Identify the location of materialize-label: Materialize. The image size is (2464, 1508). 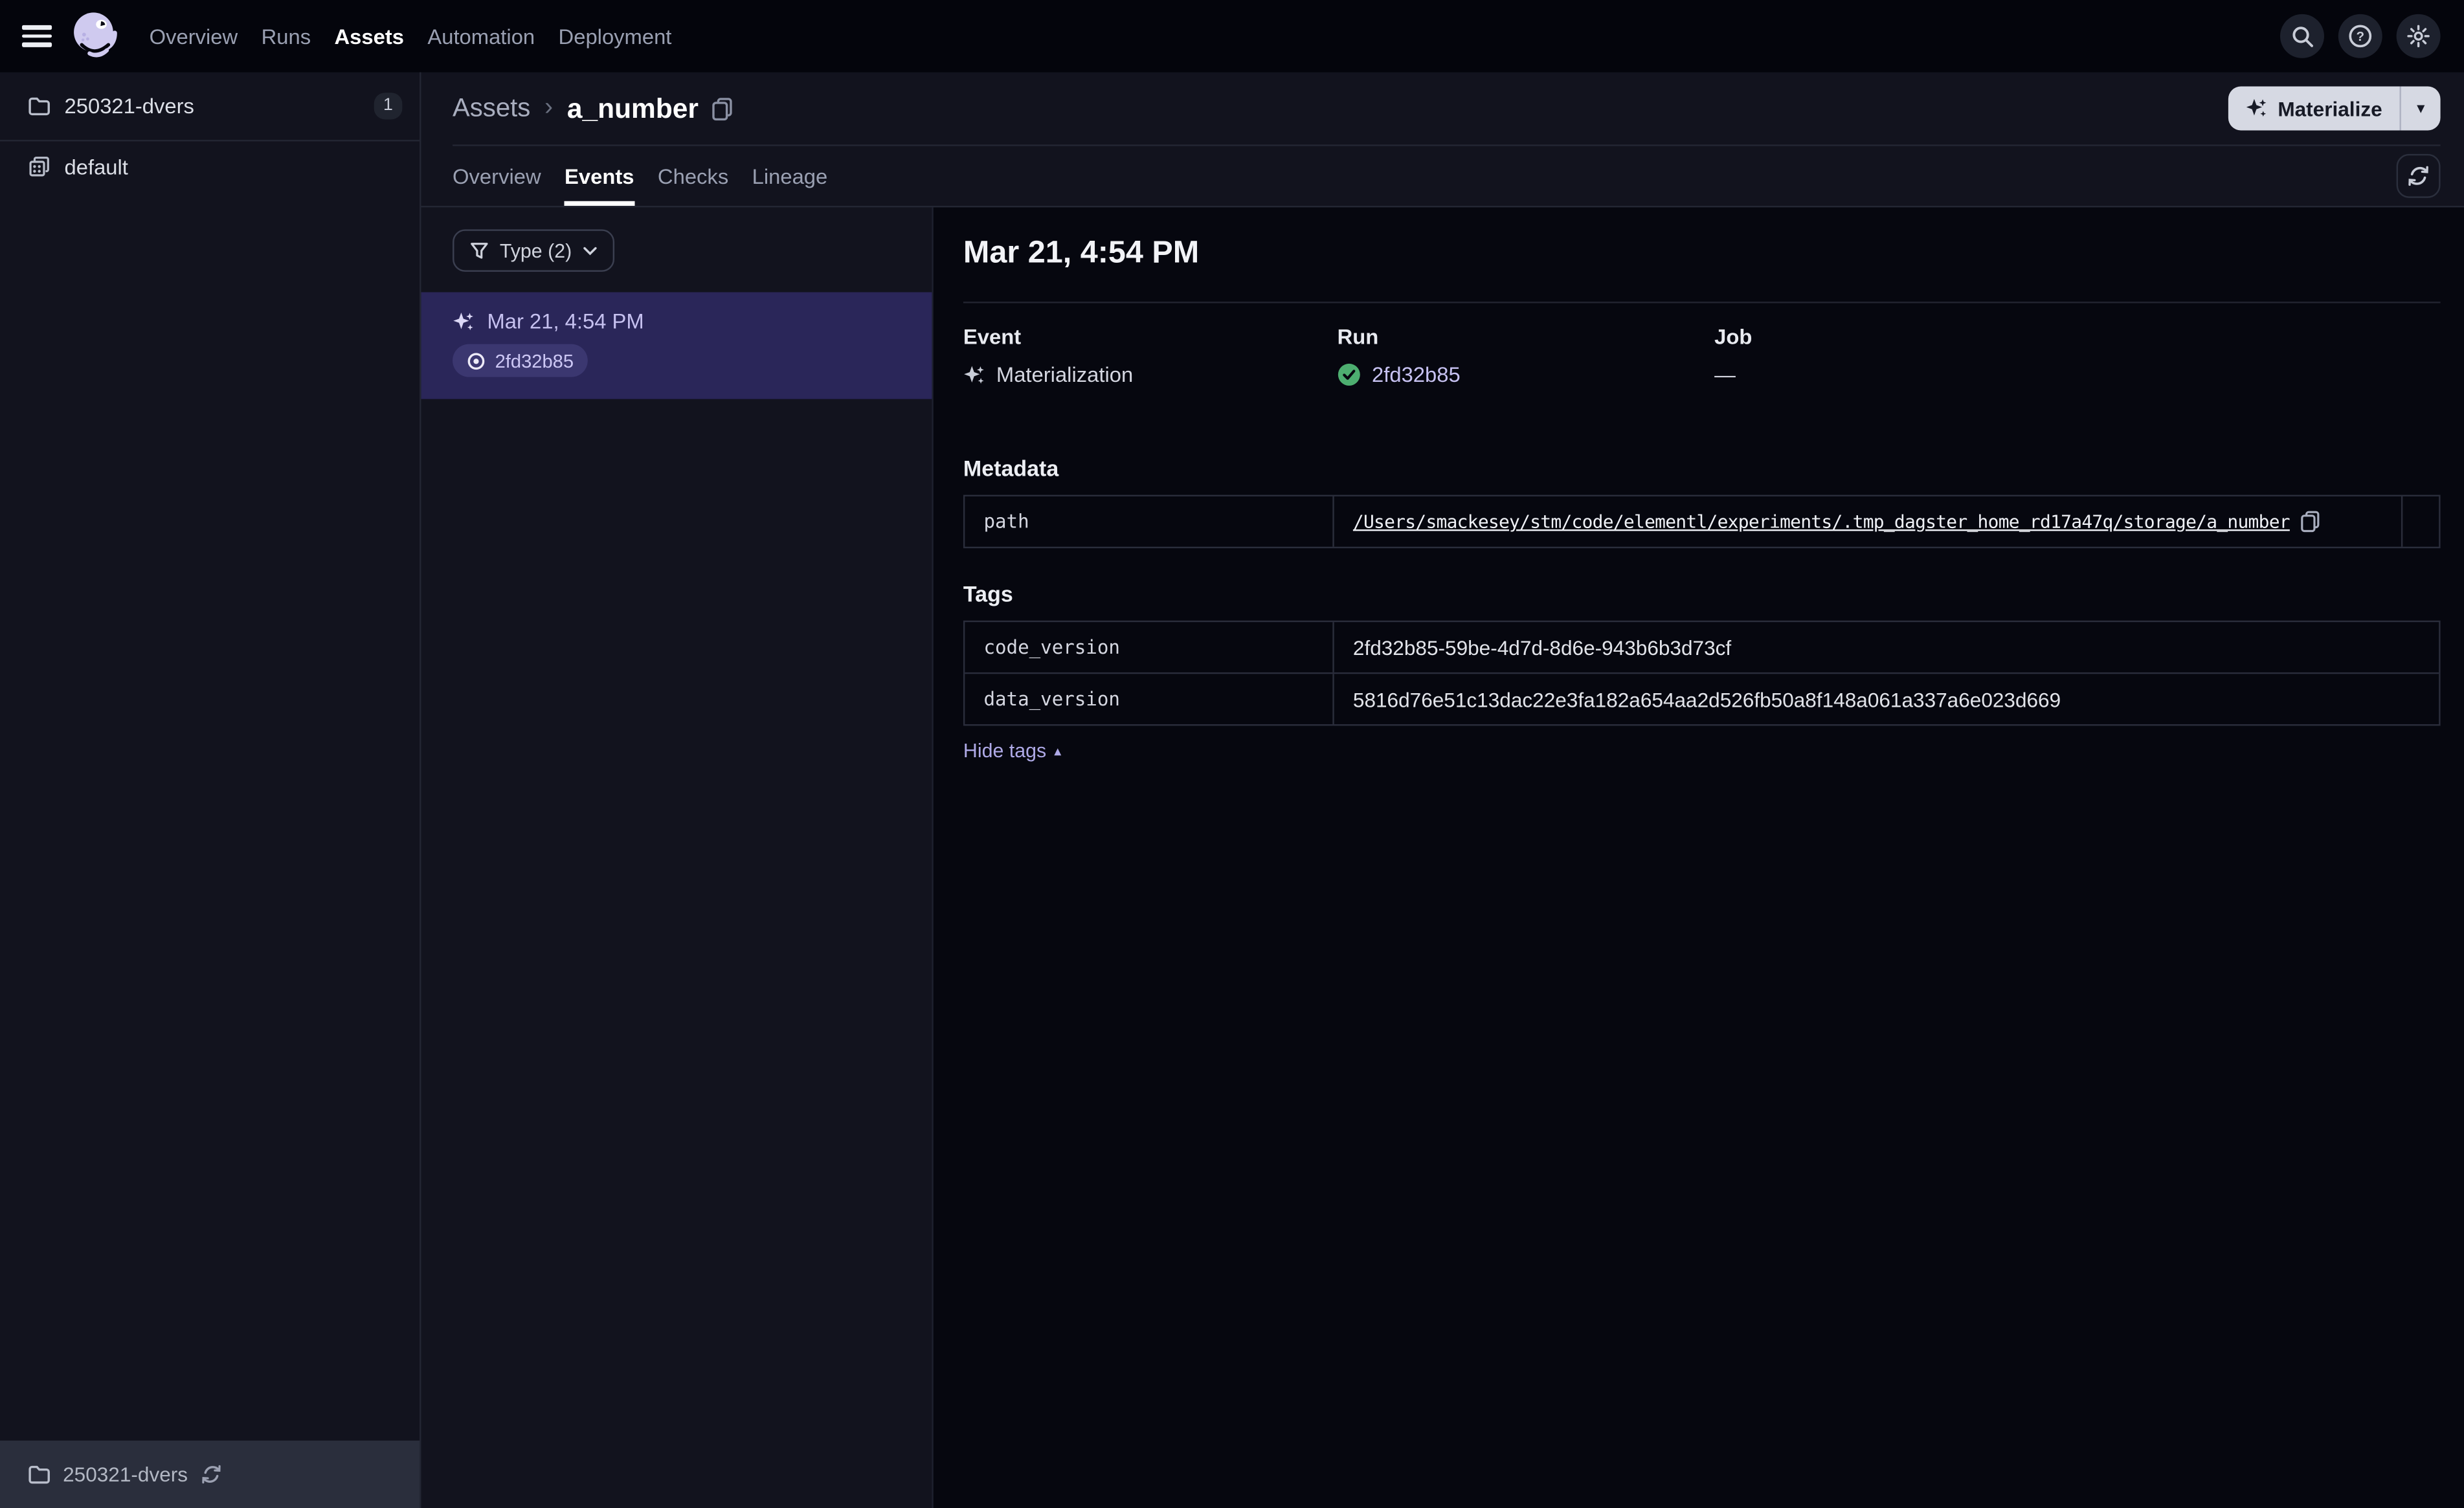
(2330, 108).